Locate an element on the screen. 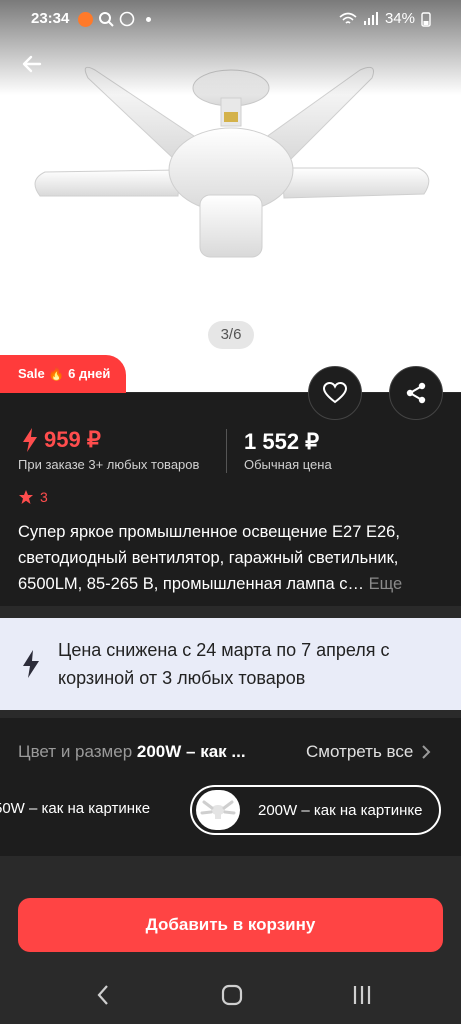 Image resolution: width=461 pixels, height=1024 pixels. favorite-button is located at coordinates (335, 393).